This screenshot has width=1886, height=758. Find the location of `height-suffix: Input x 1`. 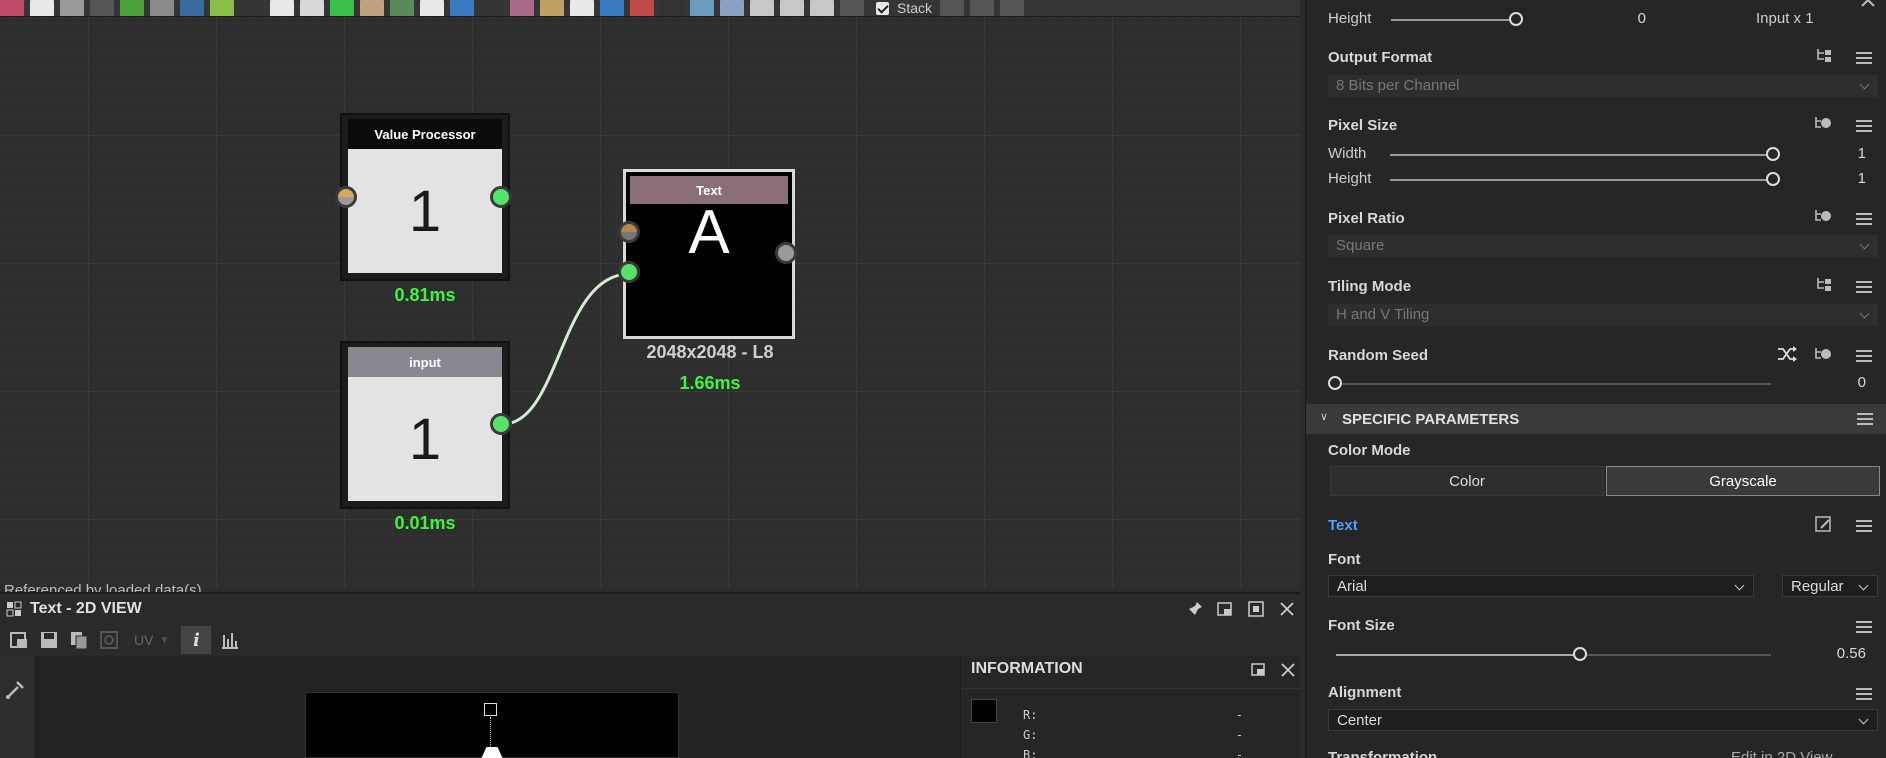

height-suffix: Input x 1 is located at coordinates (1785, 18).